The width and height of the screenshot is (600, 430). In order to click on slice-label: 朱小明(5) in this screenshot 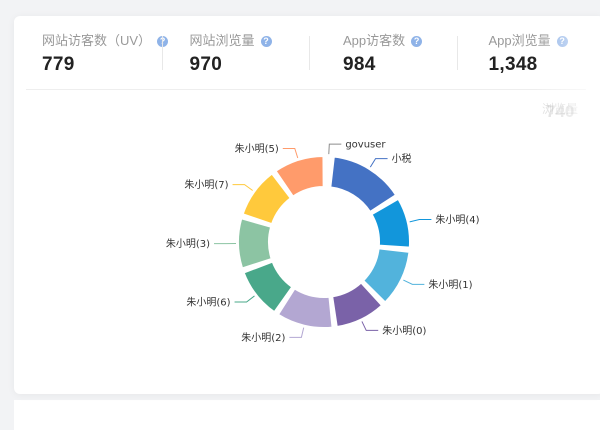, I will do `click(257, 149)`.